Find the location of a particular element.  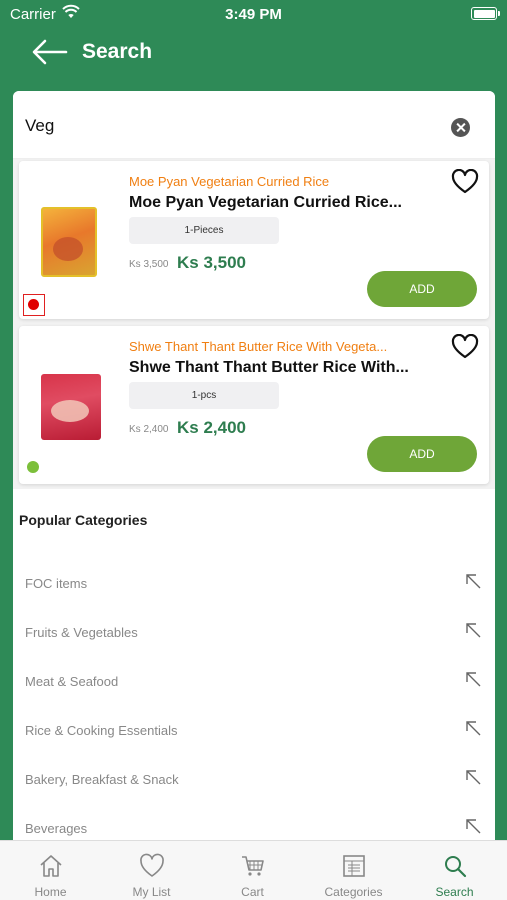

tab-label: My List is located at coordinates (151, 892).